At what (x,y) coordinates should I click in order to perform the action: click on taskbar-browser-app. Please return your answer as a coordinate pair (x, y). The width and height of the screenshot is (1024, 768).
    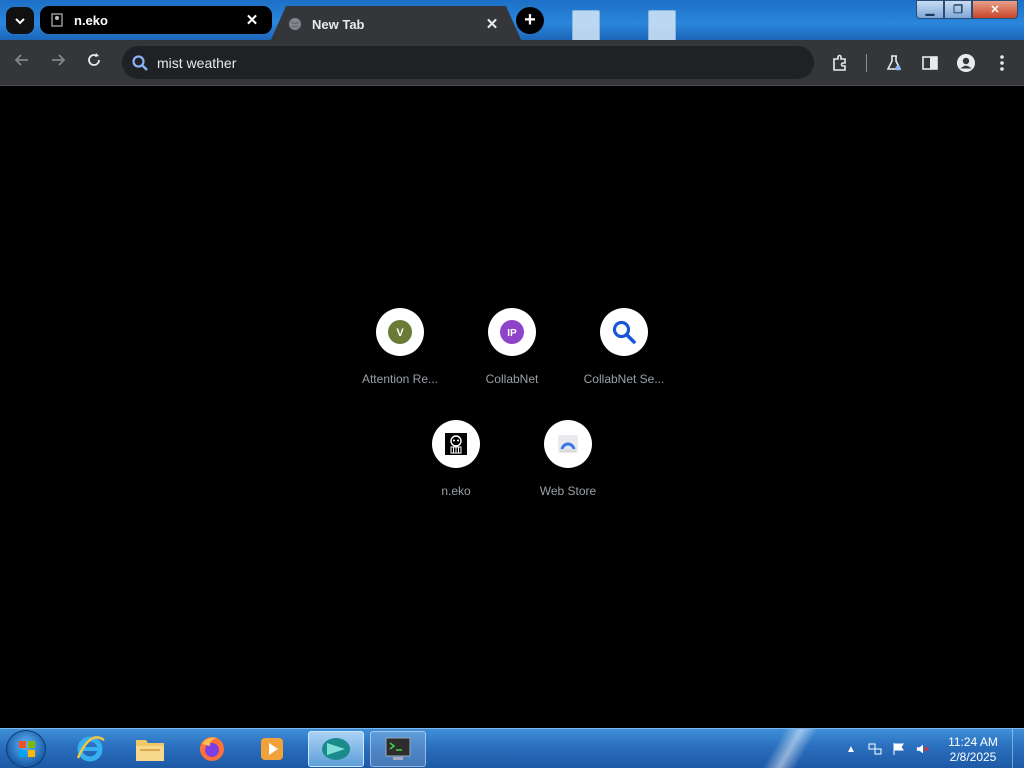
    Looking at the image, I should click on (336, 749).